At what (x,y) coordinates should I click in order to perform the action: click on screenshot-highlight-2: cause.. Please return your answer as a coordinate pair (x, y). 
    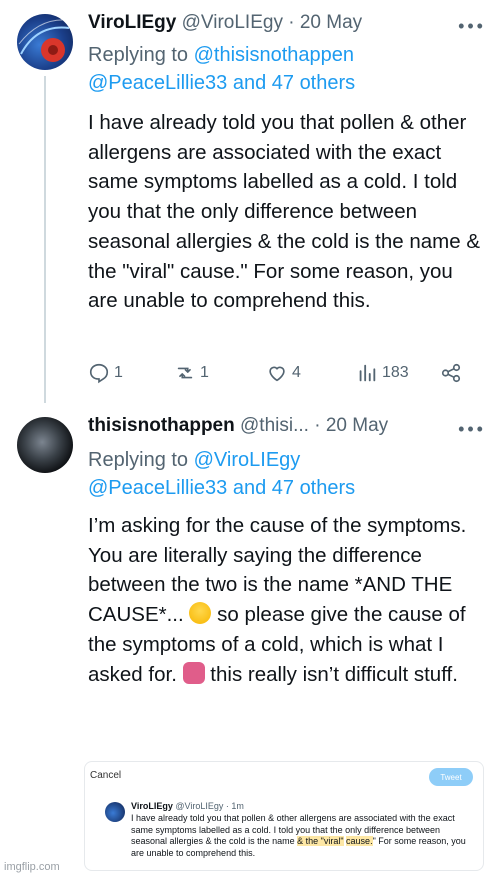
    Looking at the image, I should click on (359, 841).